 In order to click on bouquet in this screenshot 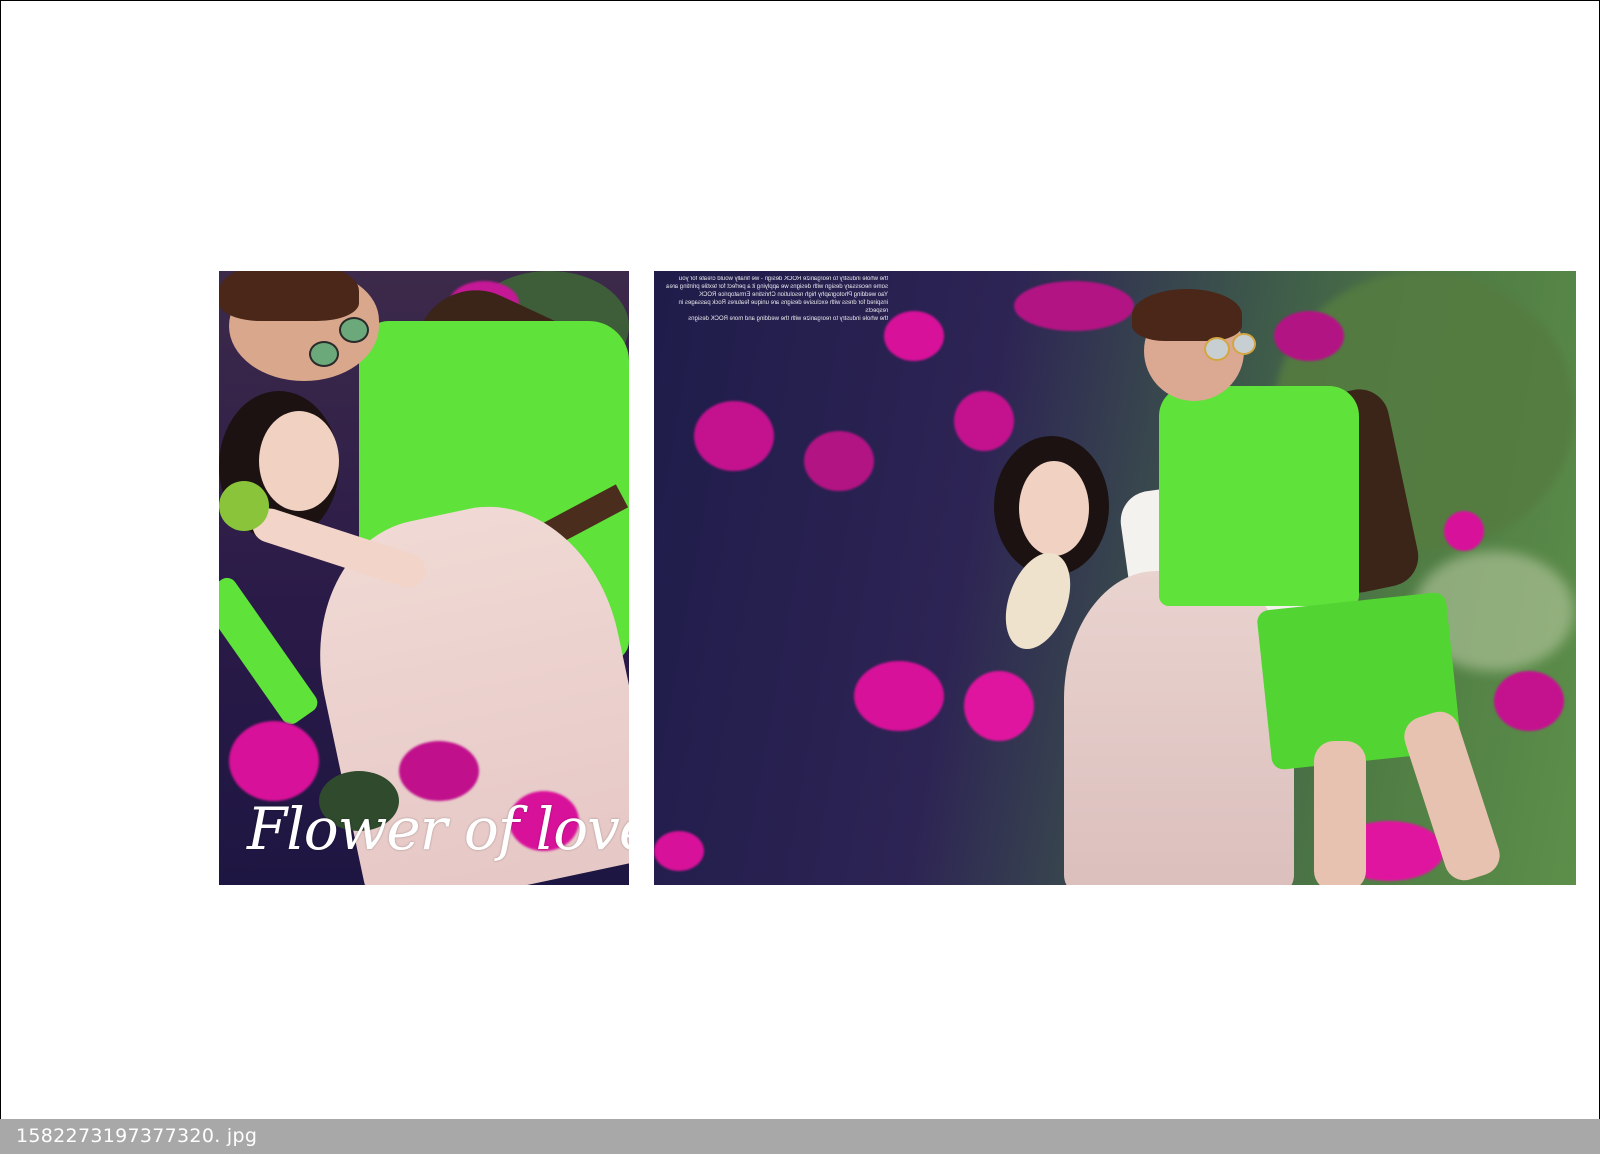, I will do `click(244, 506)`.